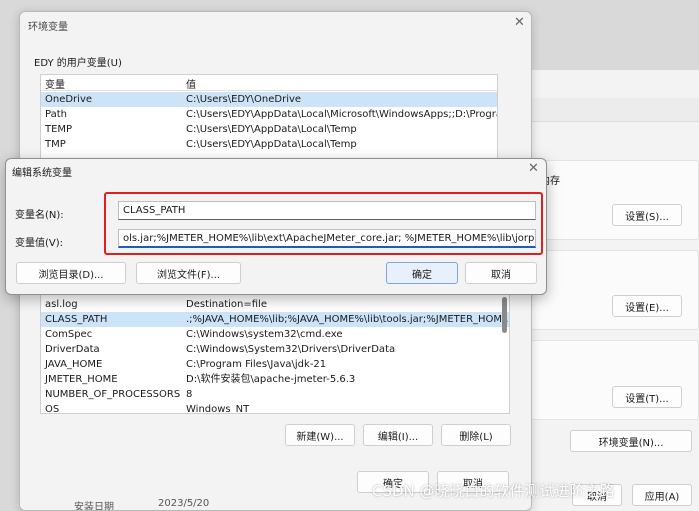  What do you see at coordinates (226, 304) in the screenshot?
I see `row-value: Destination=file` at bounding box center [226, 304].